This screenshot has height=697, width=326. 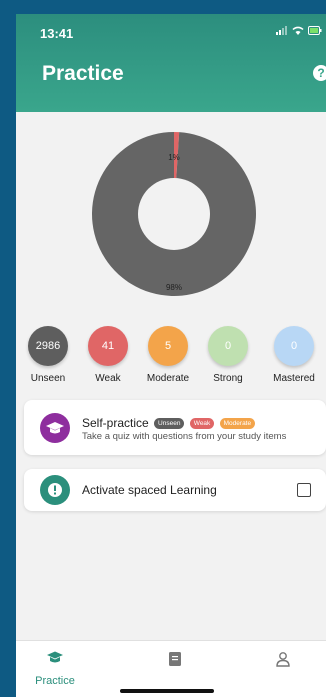 I want to click on unseen-slice-label: 98%, so click(x=174, y=287).